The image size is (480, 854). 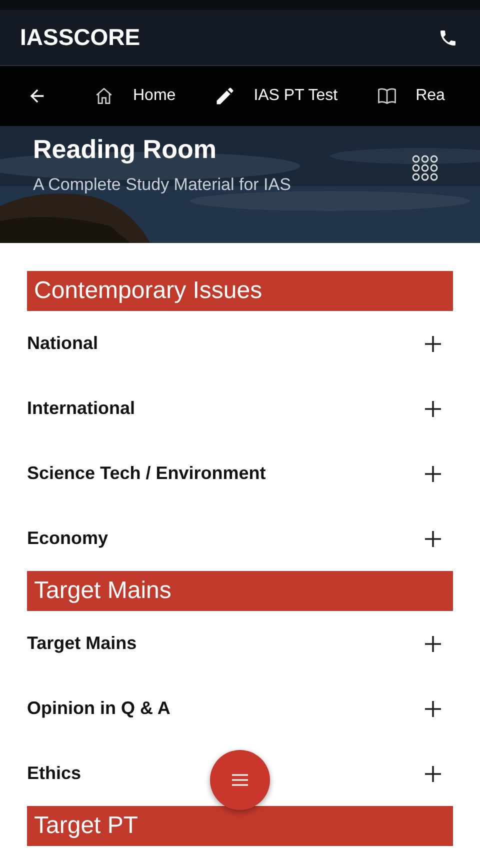 I want to click on topic-label: Opinion in Q & A, so click(x=98, y=708).